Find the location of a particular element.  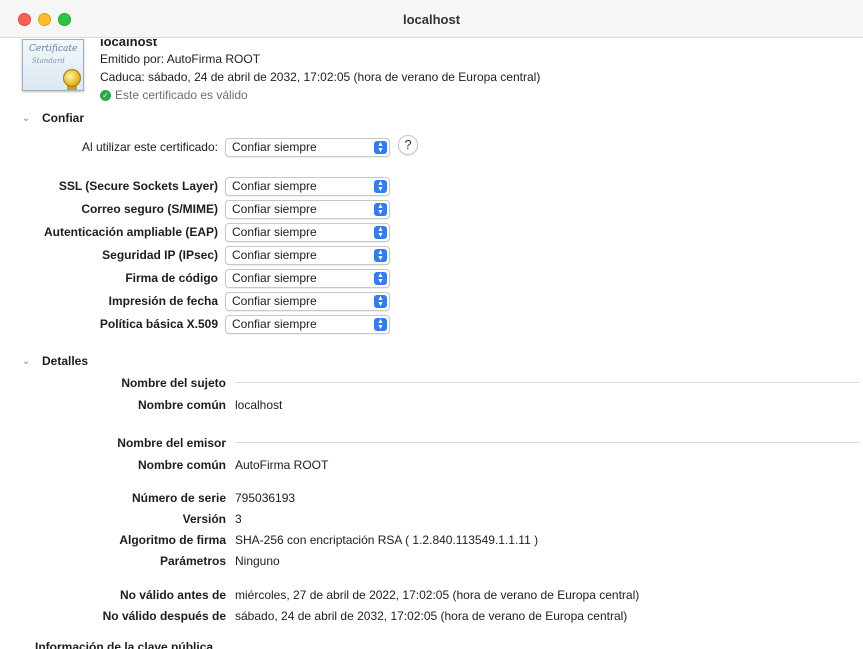

title-bar: localhost is located at coordinates (431, 19).